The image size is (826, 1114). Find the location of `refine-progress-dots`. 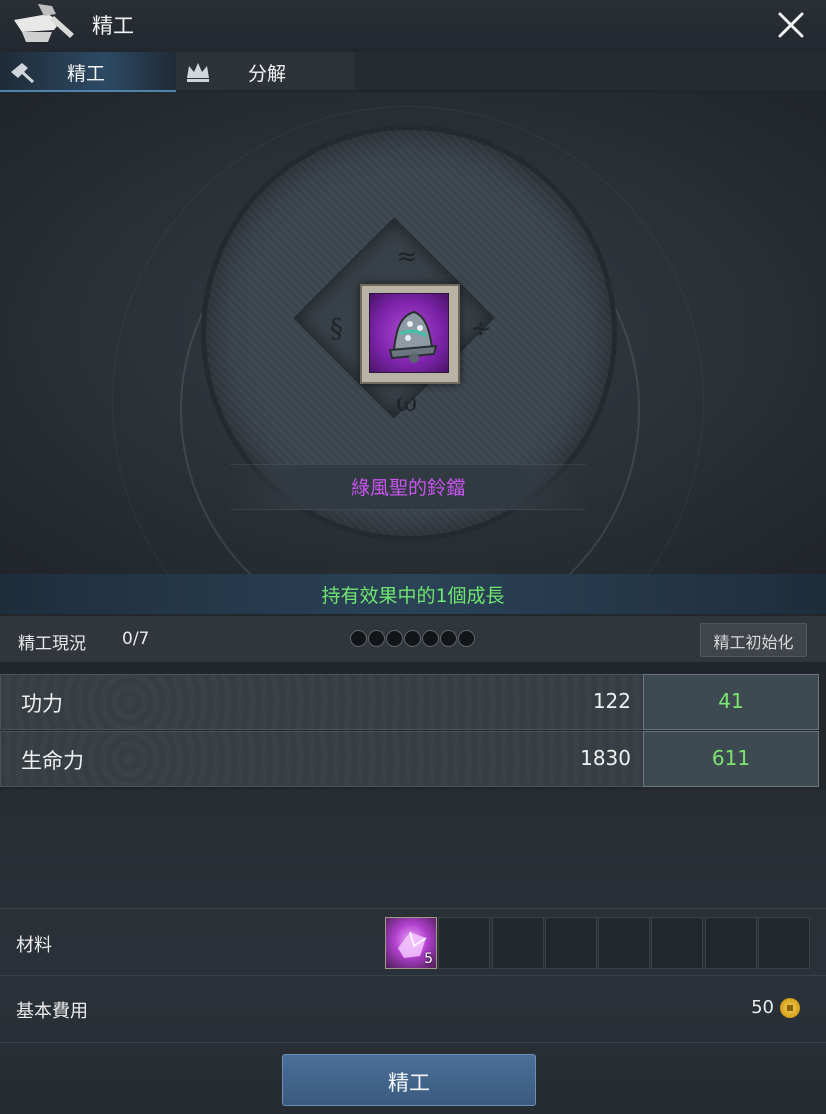

refine-progress-dots is located at coordinates (413, 639).